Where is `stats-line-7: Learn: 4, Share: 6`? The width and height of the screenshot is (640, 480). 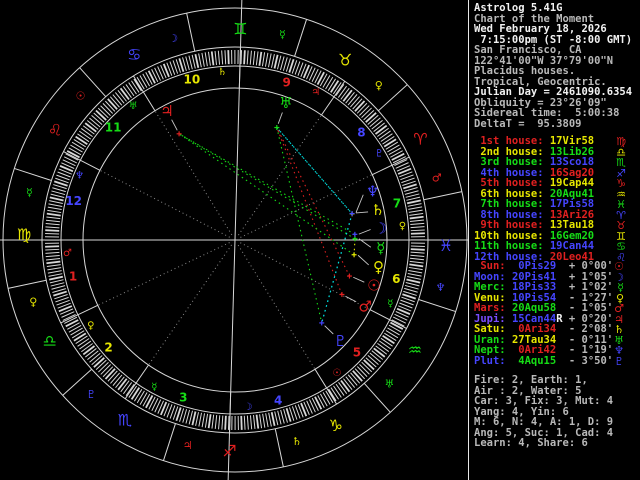
stats-line-7: Learn: 4, Share: 6 is located at coordinates (557, 443).